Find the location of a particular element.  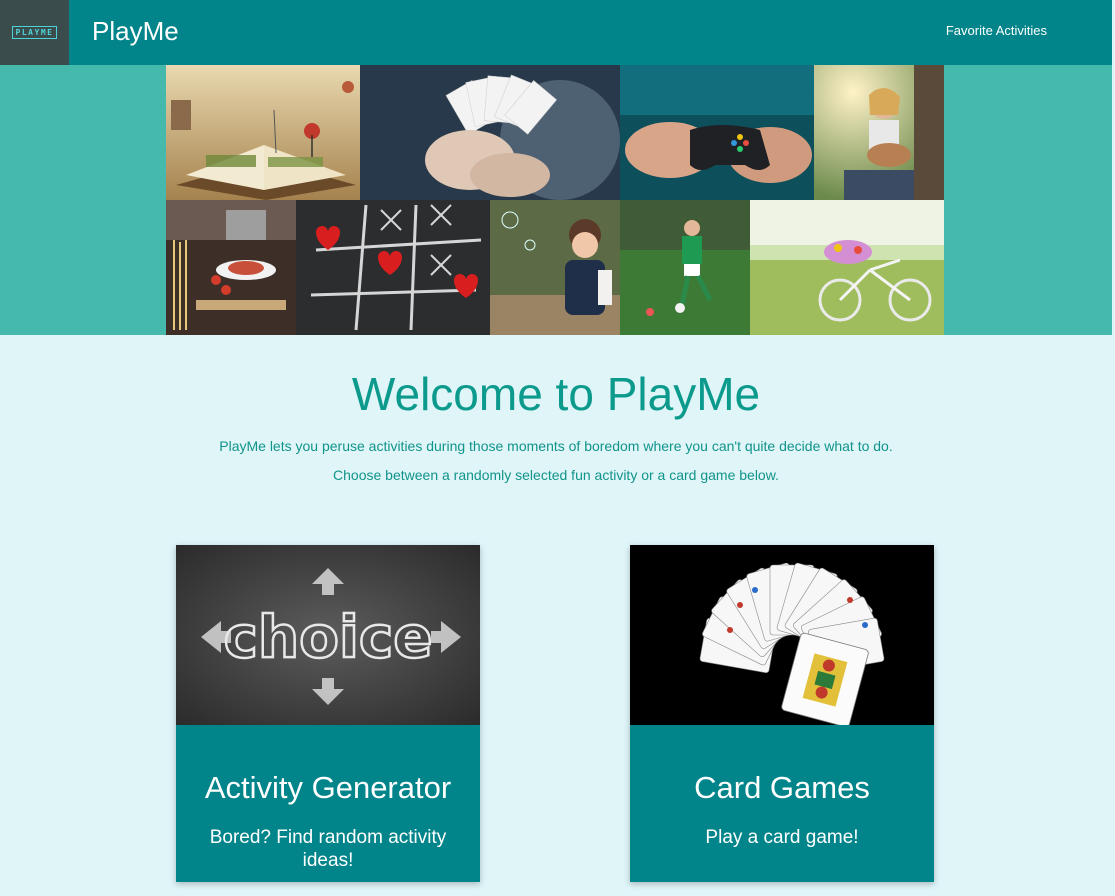

fanned-cards-image is located at coordinates (782, 635).